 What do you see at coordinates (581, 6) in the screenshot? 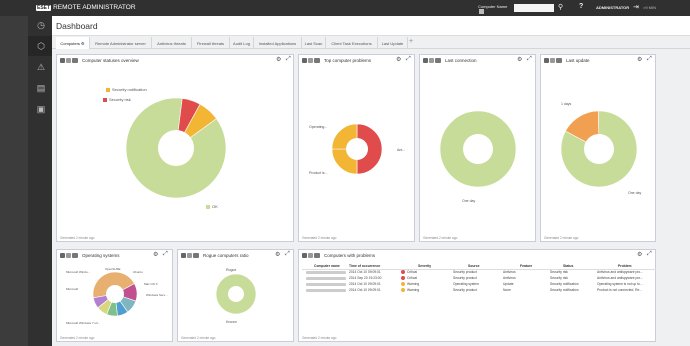
I see `help-icon: ?` at bounding box center [581, 6].